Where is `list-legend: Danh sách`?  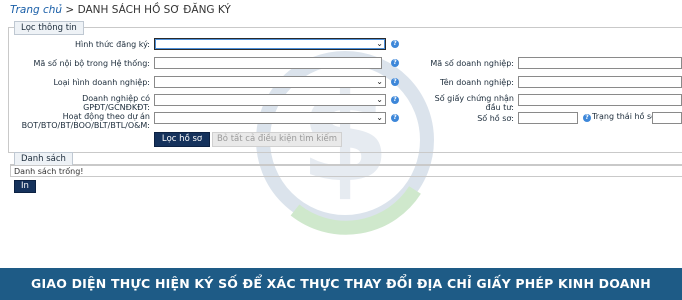
list-legend: Danh sách is located at coordinates (43, 159).